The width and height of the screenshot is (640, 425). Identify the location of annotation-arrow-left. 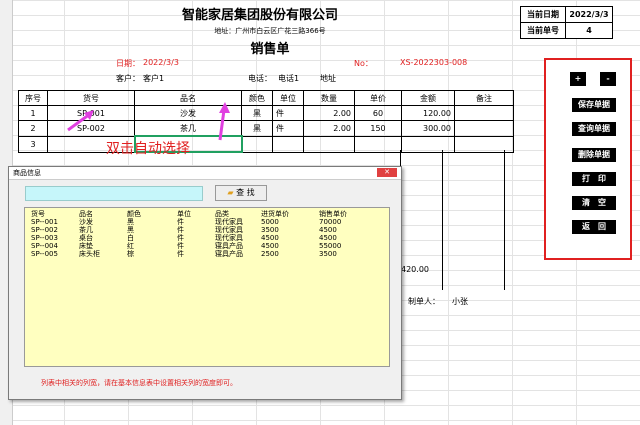
(79, 122).